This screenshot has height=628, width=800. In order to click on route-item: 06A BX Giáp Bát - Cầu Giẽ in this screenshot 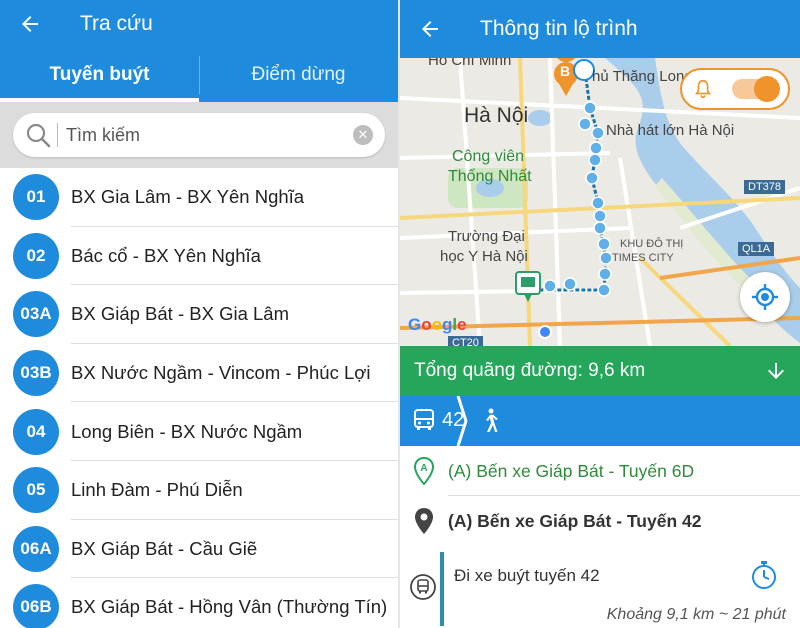, I will do `click(199, 549)`.